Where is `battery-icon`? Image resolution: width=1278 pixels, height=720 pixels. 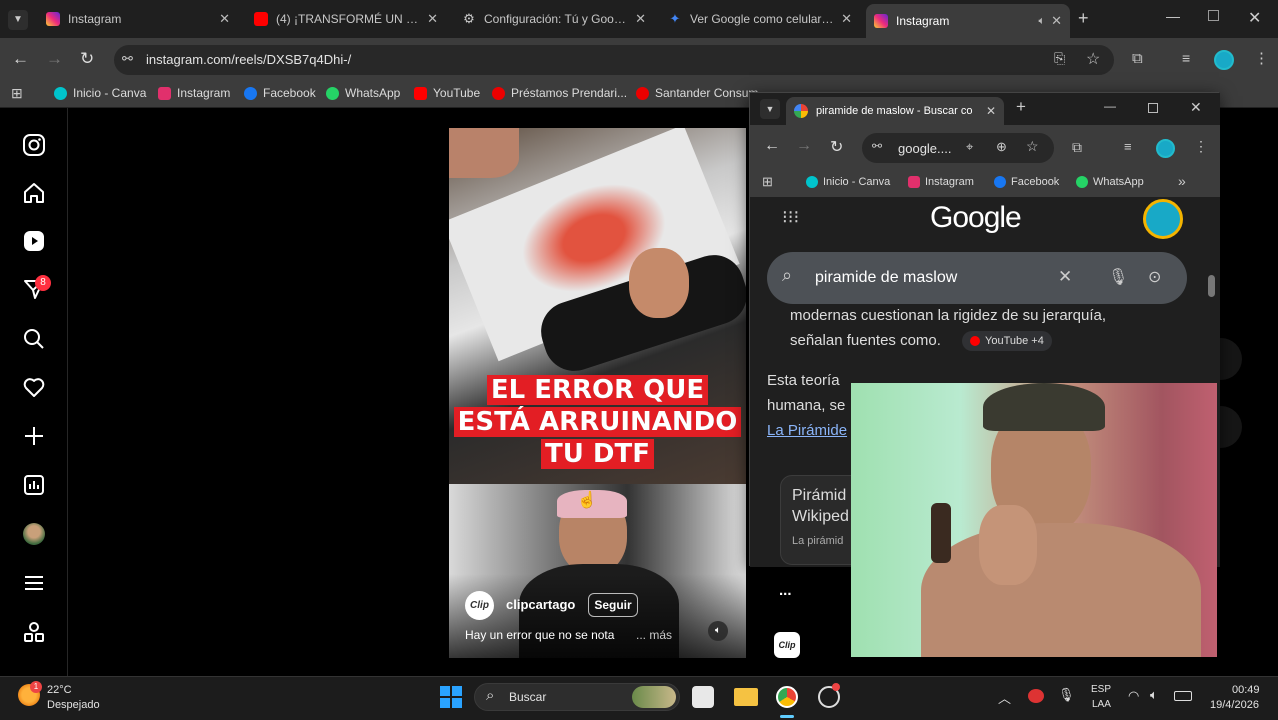
battery-icon is located at coordinates (1183, 696).